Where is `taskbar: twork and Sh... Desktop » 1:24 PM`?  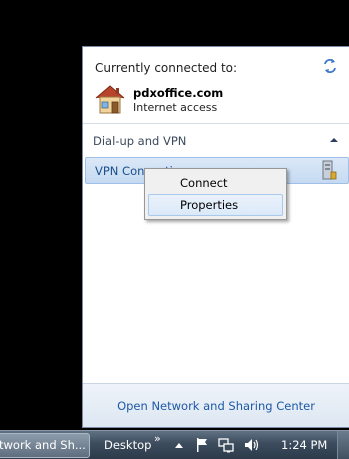 taskbar: twork and Sh... Desktop » 1:24 PM is located at coordinates (174, 444).